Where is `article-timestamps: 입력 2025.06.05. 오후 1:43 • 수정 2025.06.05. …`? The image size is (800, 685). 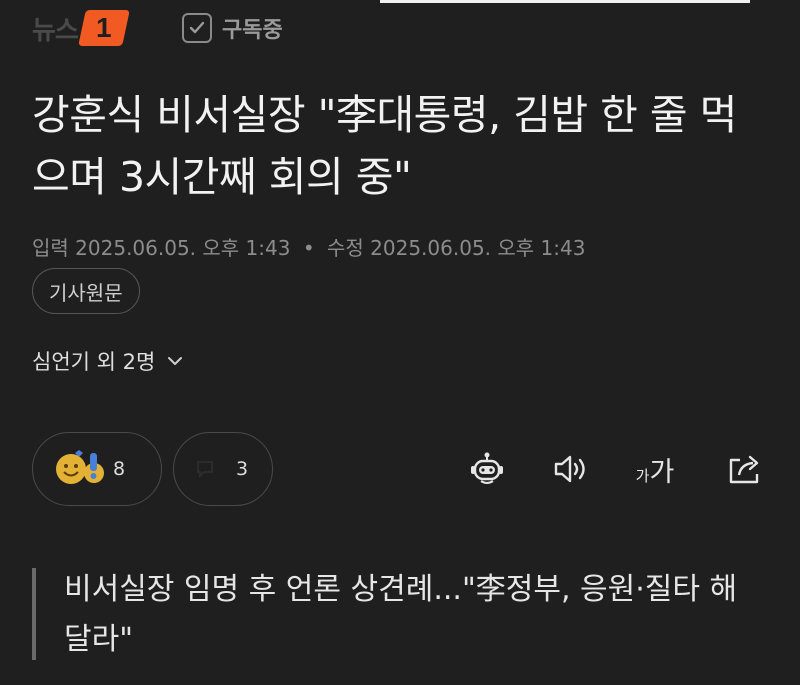 article-timestamps: 입력 2025.06.05. 오후 1:43 • 수정 2025.06.05. … is located at coordinates (308, 246).